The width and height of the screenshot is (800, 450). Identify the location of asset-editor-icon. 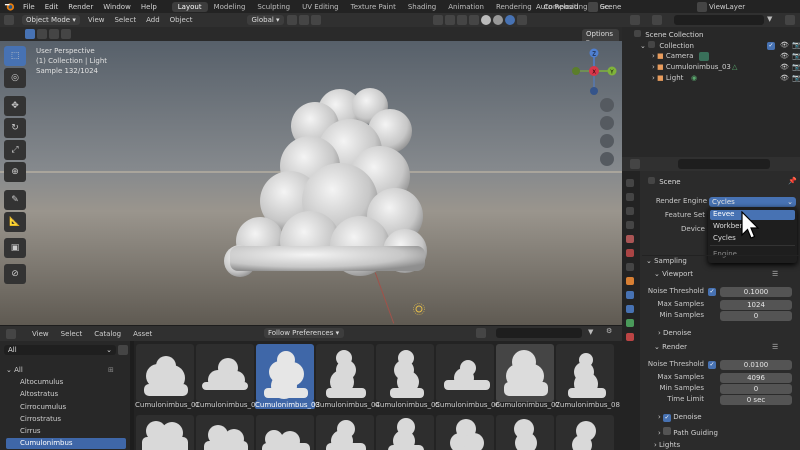
(11, 333).